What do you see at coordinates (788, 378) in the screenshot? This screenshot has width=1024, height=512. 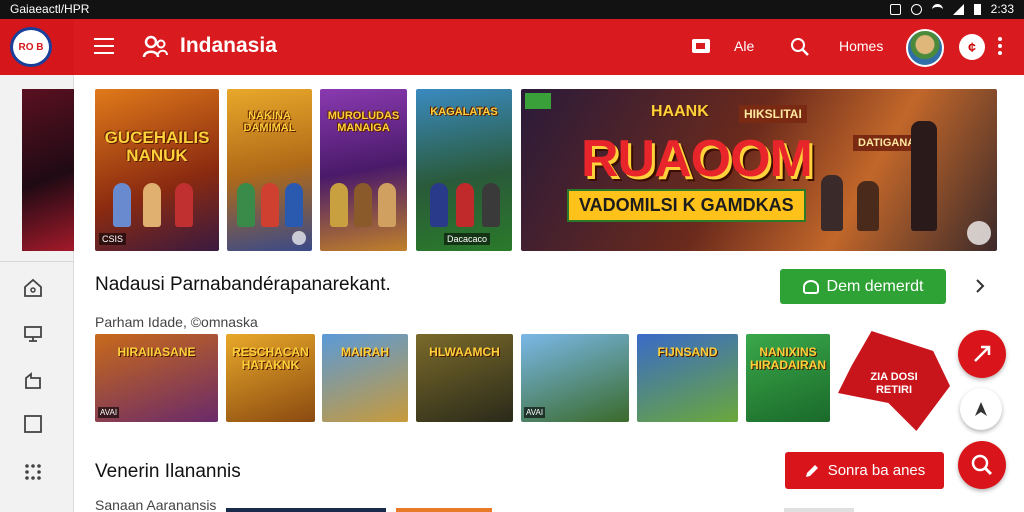 I see `game-thumbnail: NANIXINS HIRADAIRAN` at bounding box center [788, 378].